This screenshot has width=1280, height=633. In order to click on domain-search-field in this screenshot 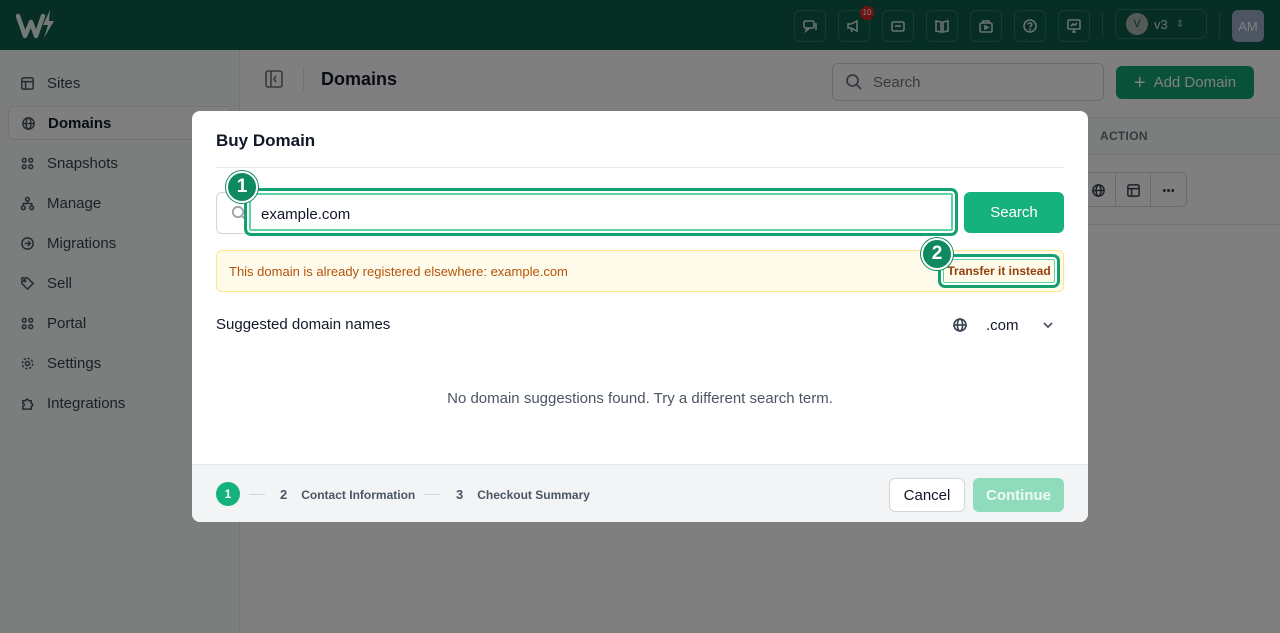, I will do `click(586, 213)`.